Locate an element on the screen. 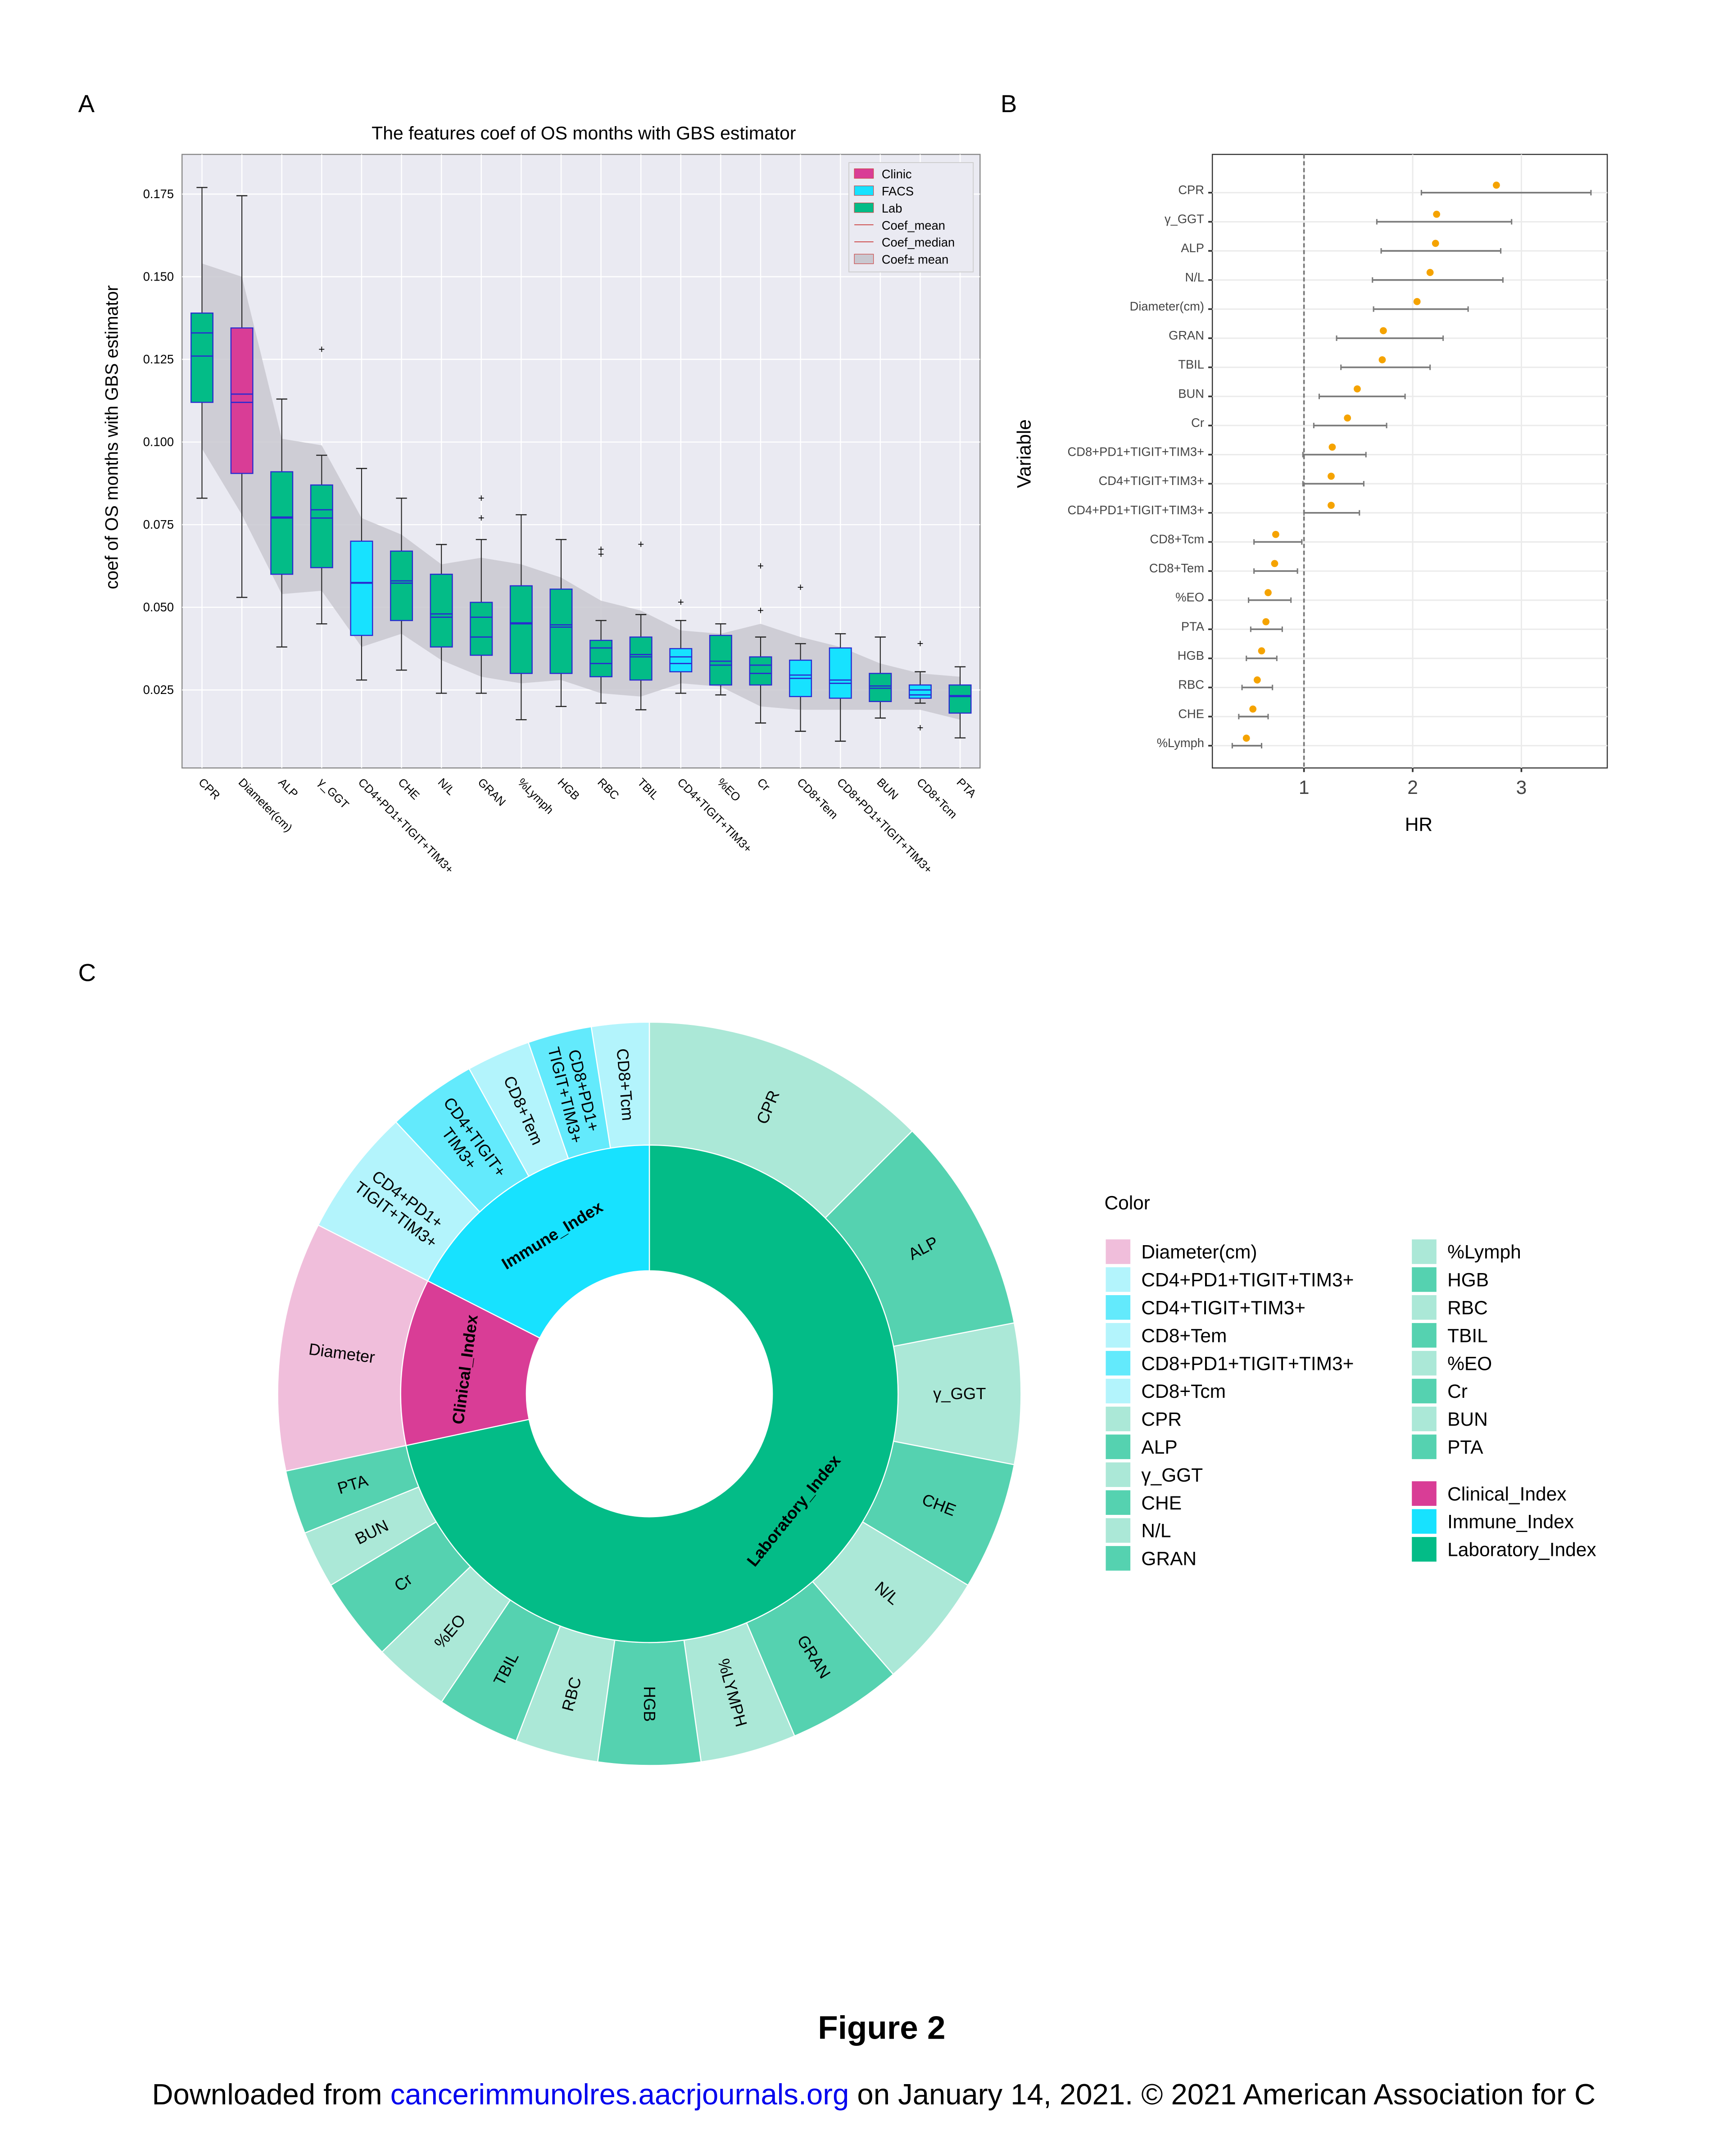 The image size is (1736, 2144). legend-item-CD8+Tem: CD8+Tem is located at coordinates (1166, 1335).